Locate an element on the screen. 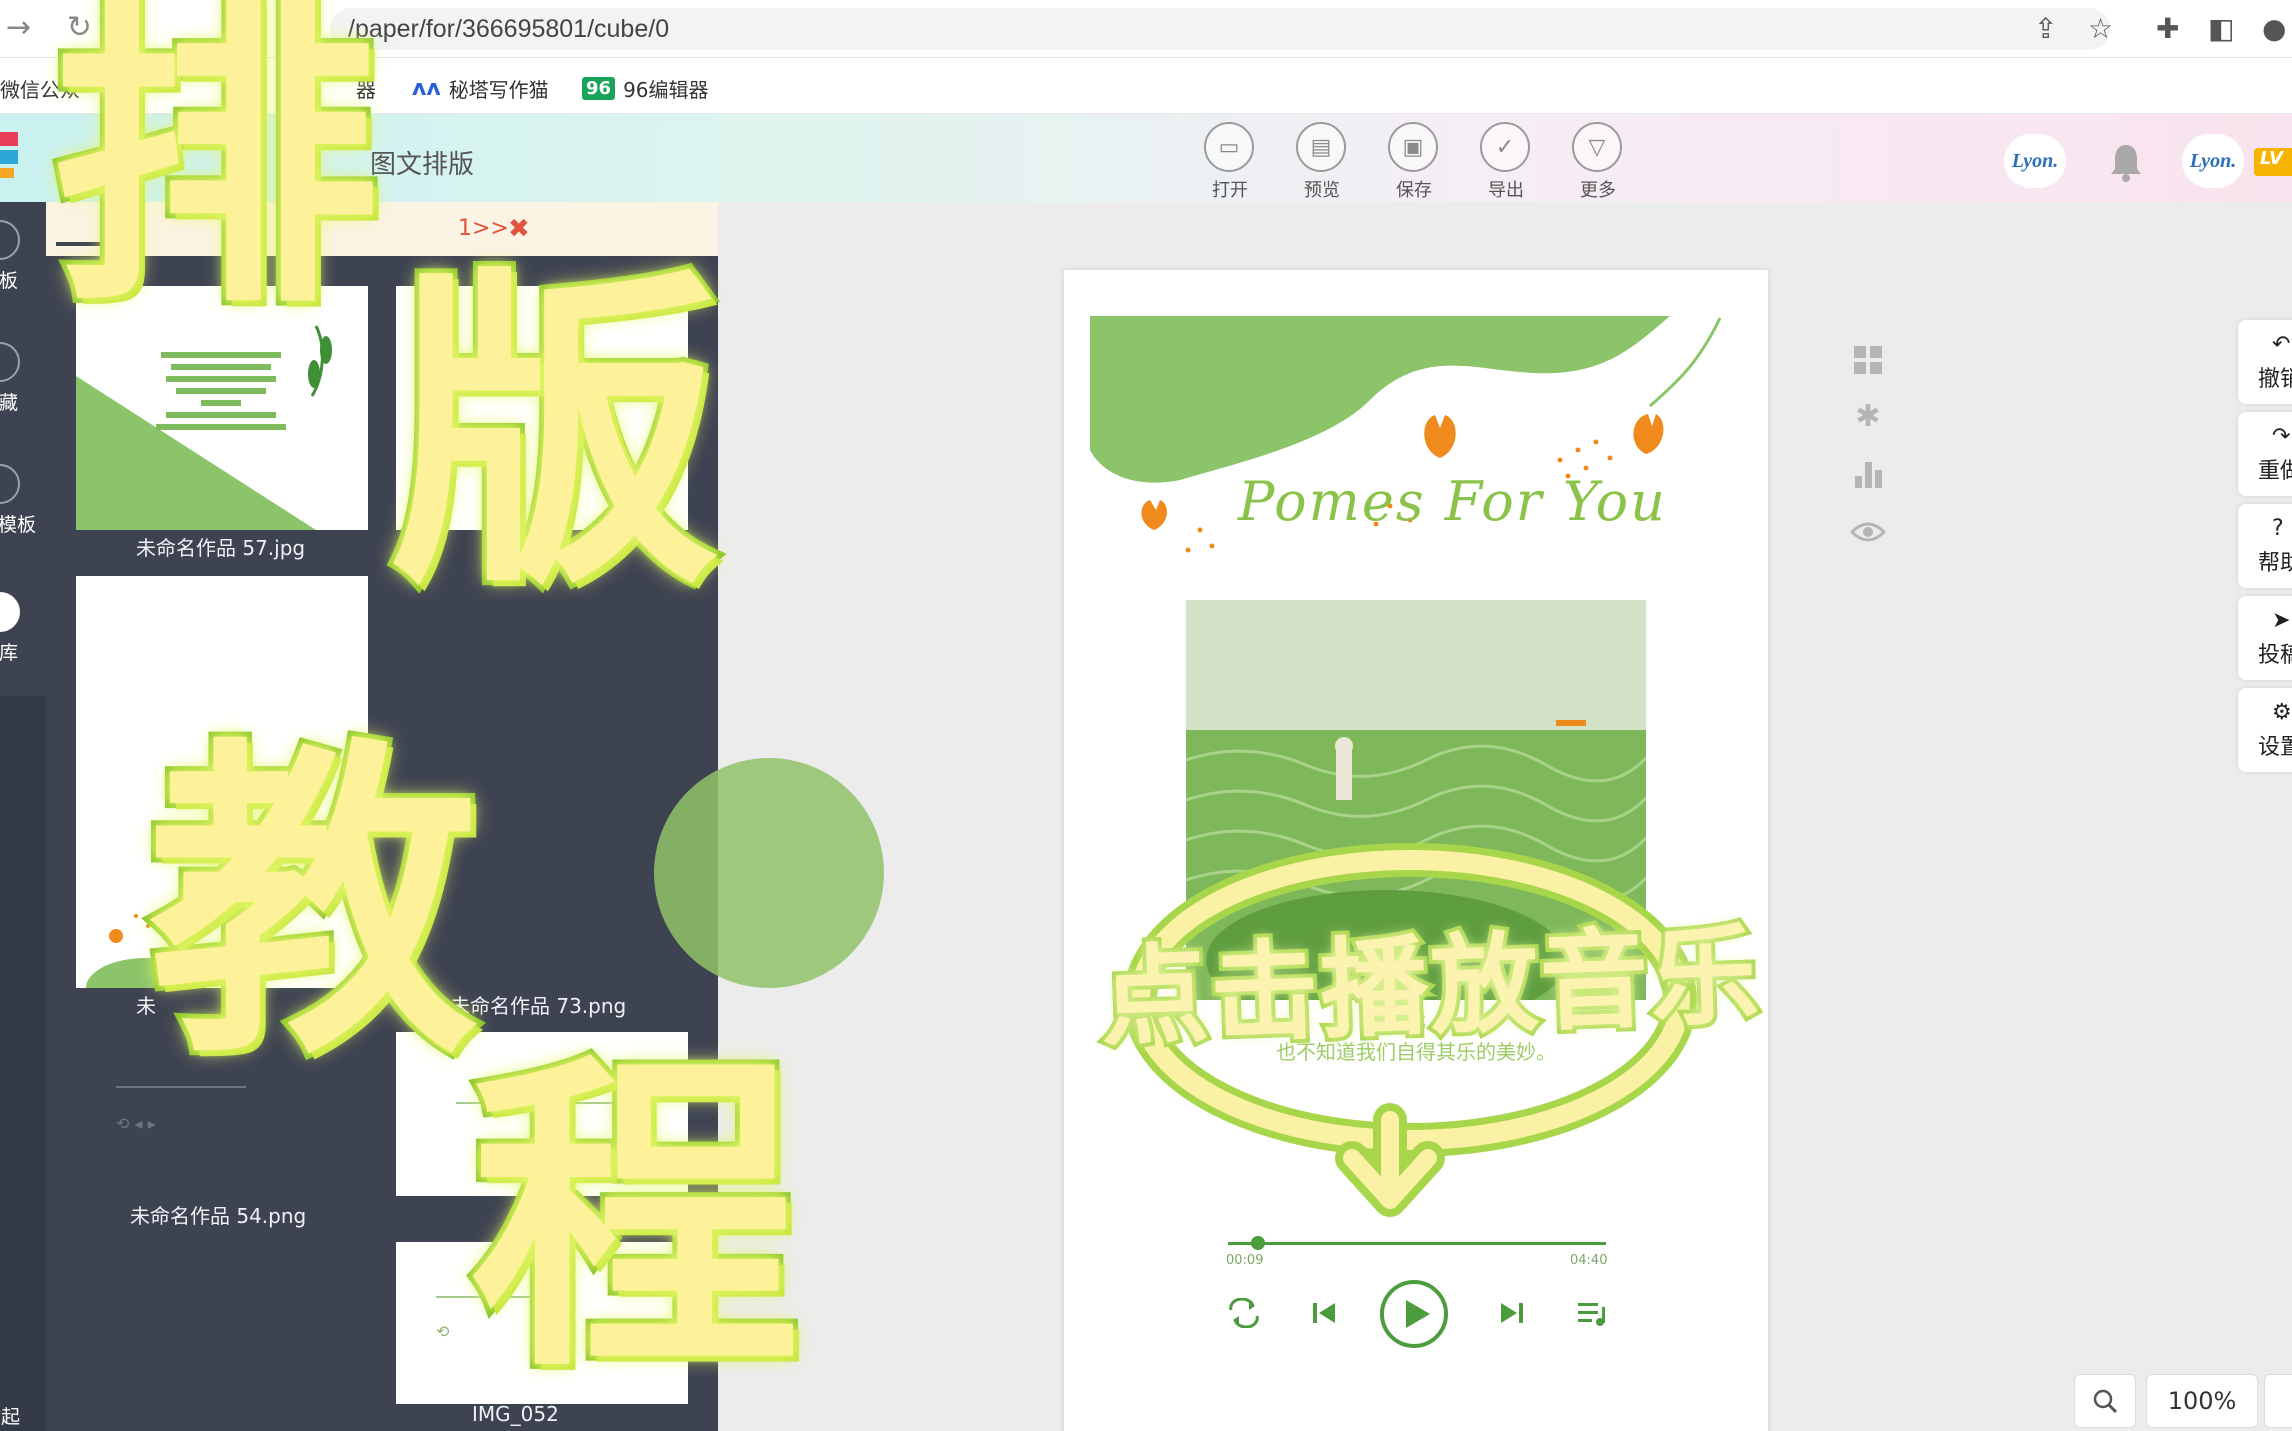 This screenshot has width=2292, height=1431. overlay-char: 版 is located at coordinates (555, 435).